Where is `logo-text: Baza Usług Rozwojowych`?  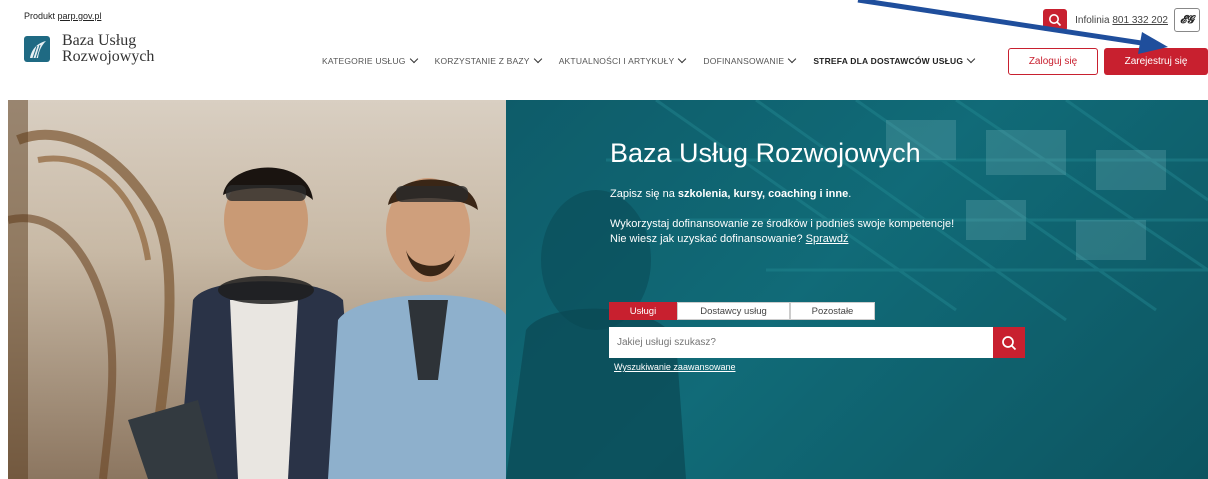 logo-text: Baza Usług Rozwojowych is located at coordinates (108, 49).